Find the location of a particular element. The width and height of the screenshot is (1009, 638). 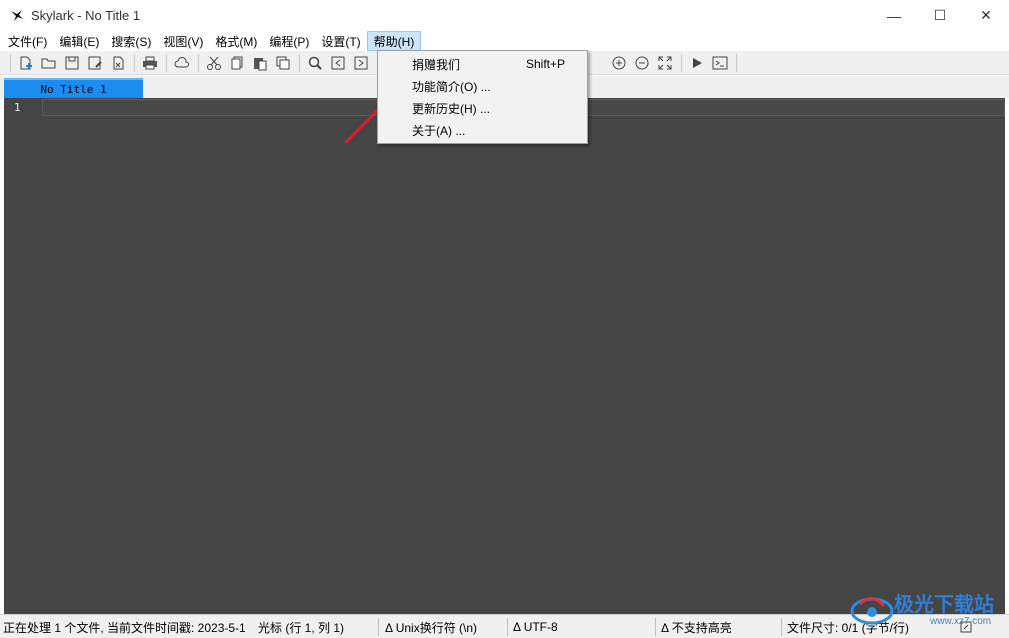

maximize-button: ☐ is located at coordinates (940, 15).